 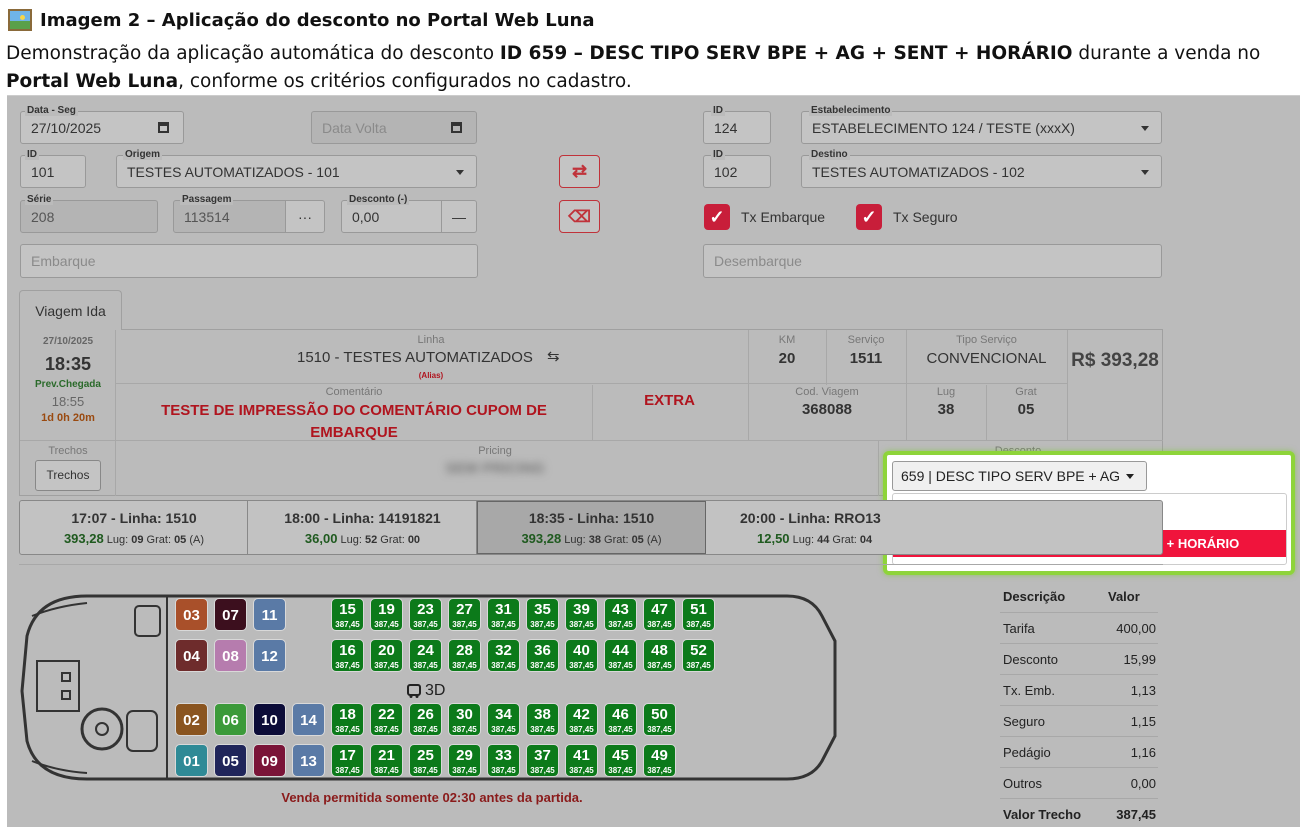 I want to click on seat-25: 25 387,45, so click(x=425, y=760).